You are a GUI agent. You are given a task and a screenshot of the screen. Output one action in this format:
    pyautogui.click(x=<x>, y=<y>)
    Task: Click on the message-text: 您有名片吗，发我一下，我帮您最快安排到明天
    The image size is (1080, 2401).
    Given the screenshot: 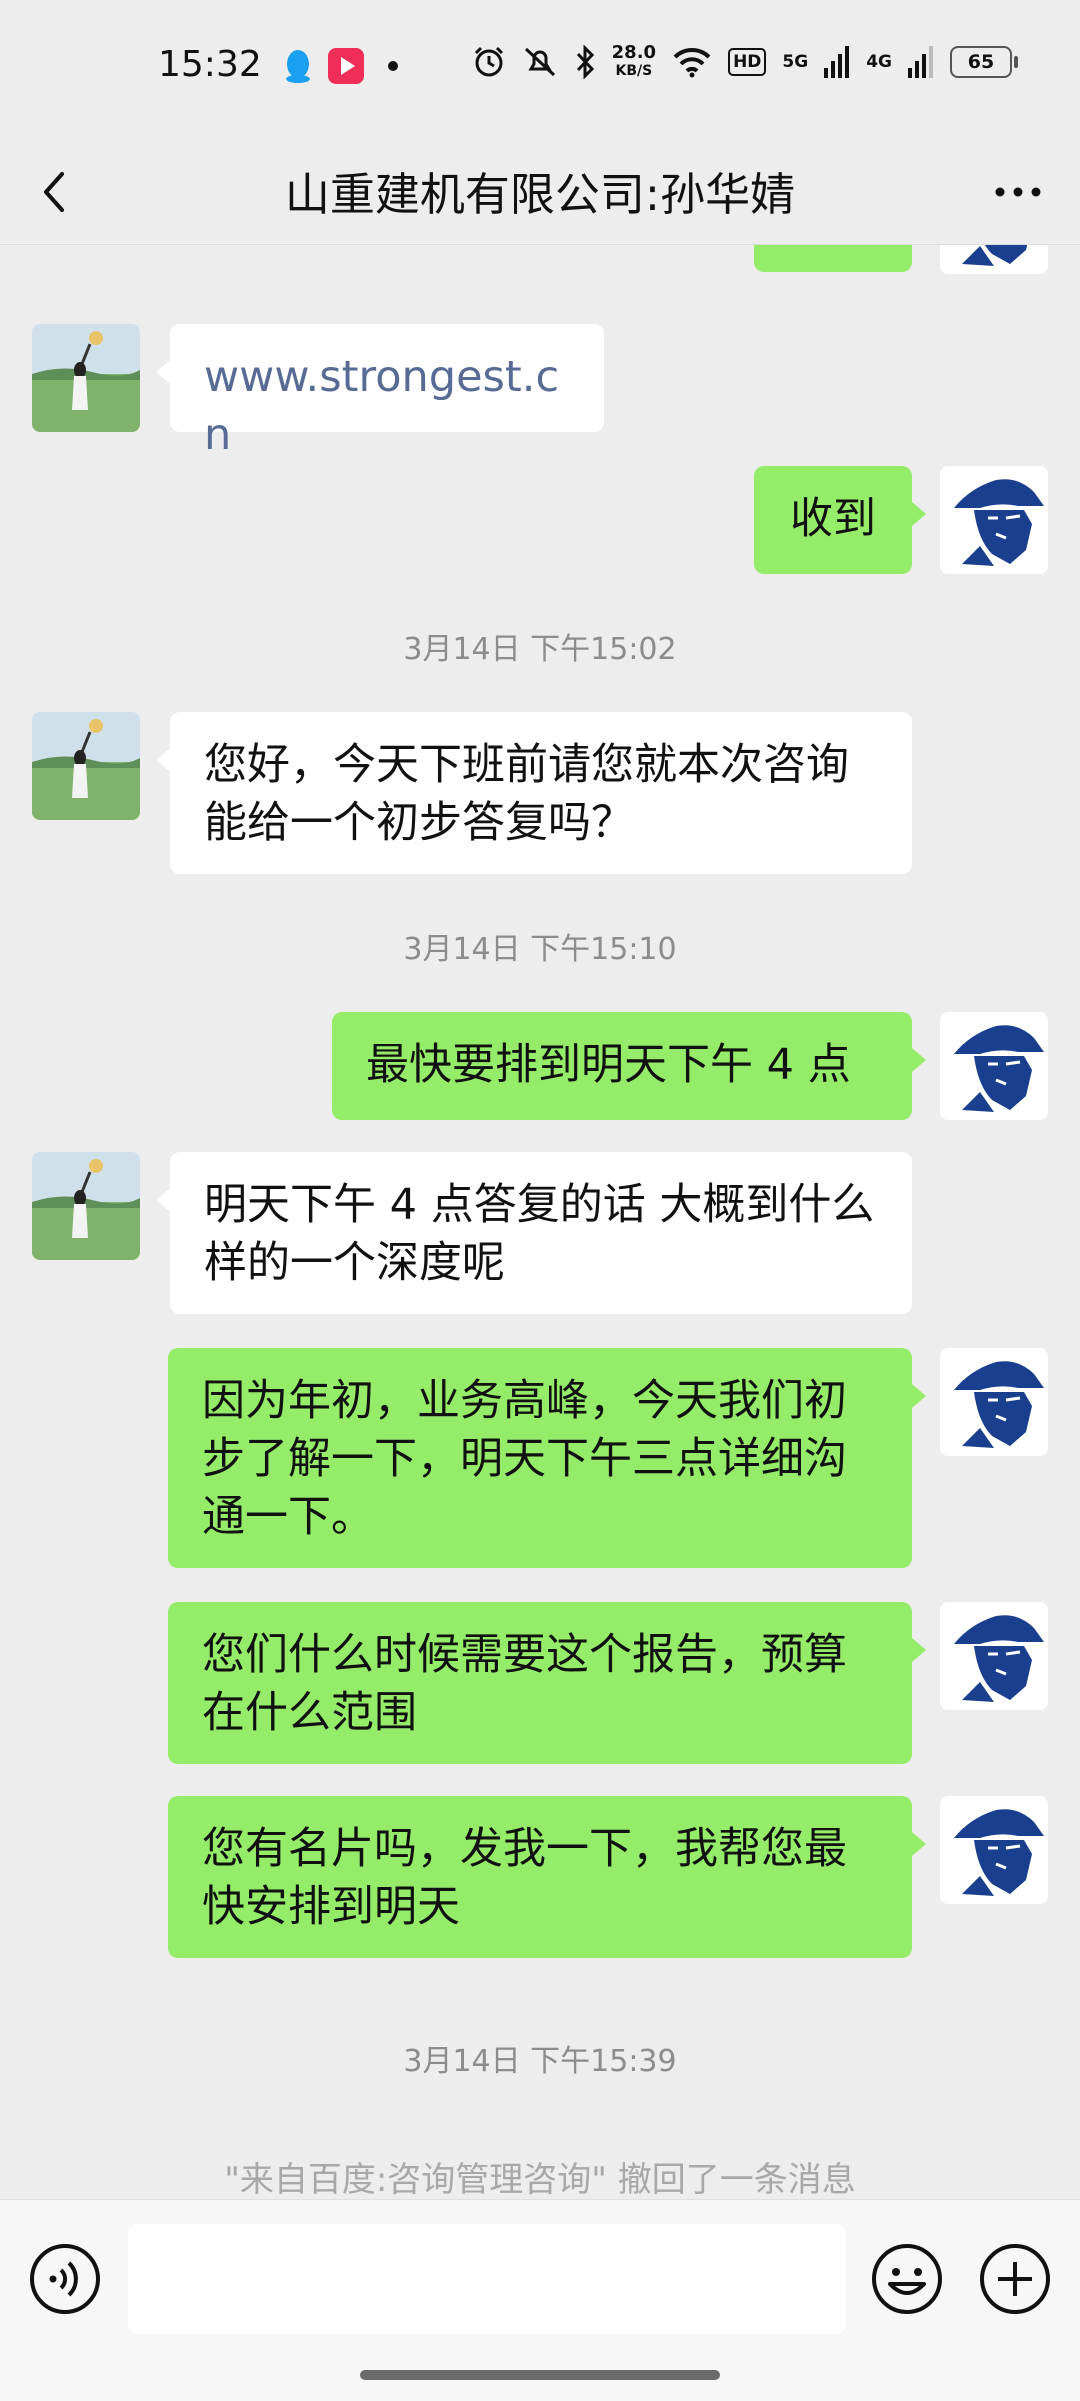 What is the action you would take?
    pyautogui.click(x=524, y=1878)
    